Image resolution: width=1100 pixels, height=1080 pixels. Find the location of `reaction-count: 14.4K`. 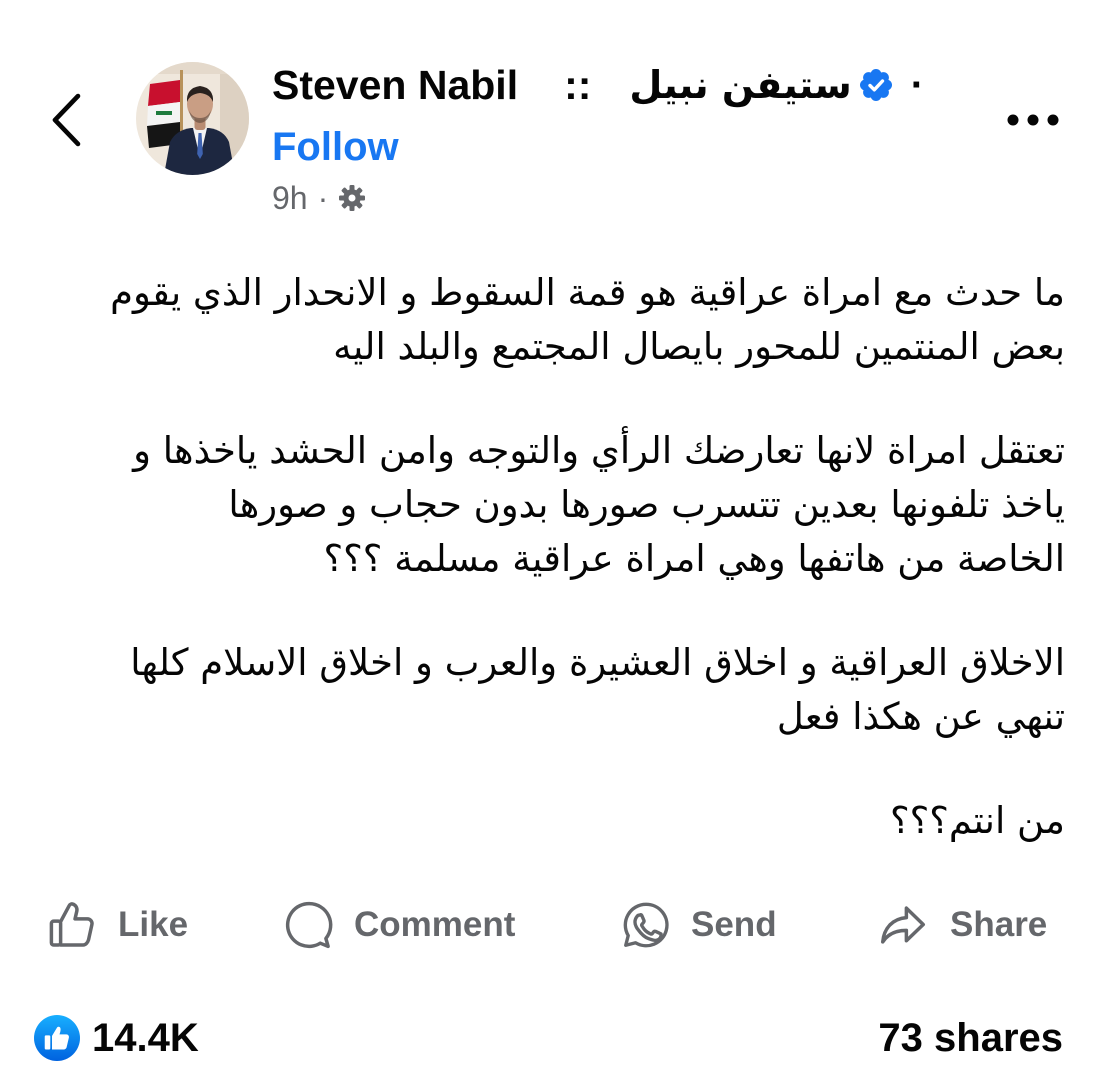

reaction-count: 14.4K is located at coordinates (145, 1038).